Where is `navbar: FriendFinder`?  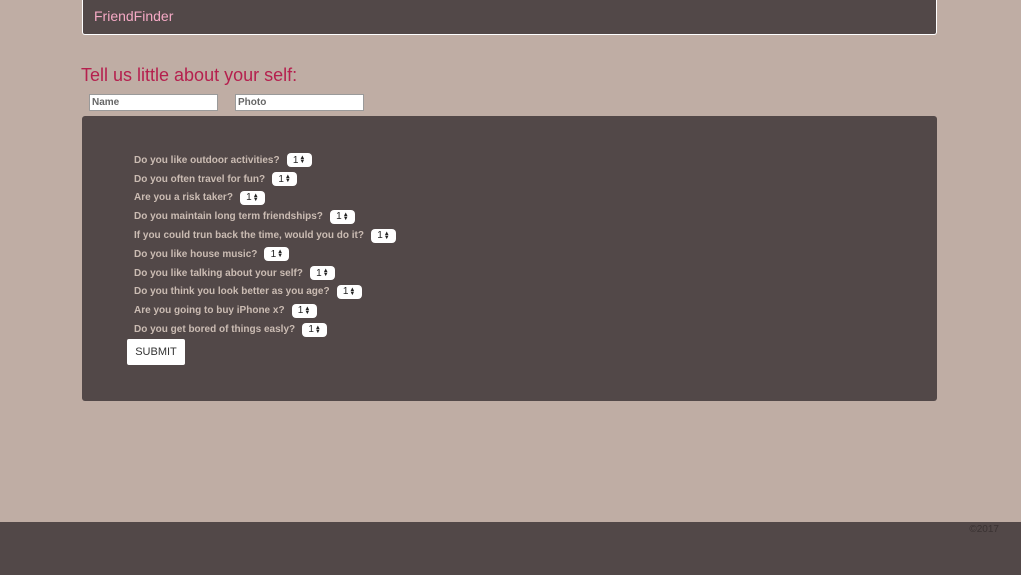
navbar: FriendFinder is located at coordinates (509, 17).